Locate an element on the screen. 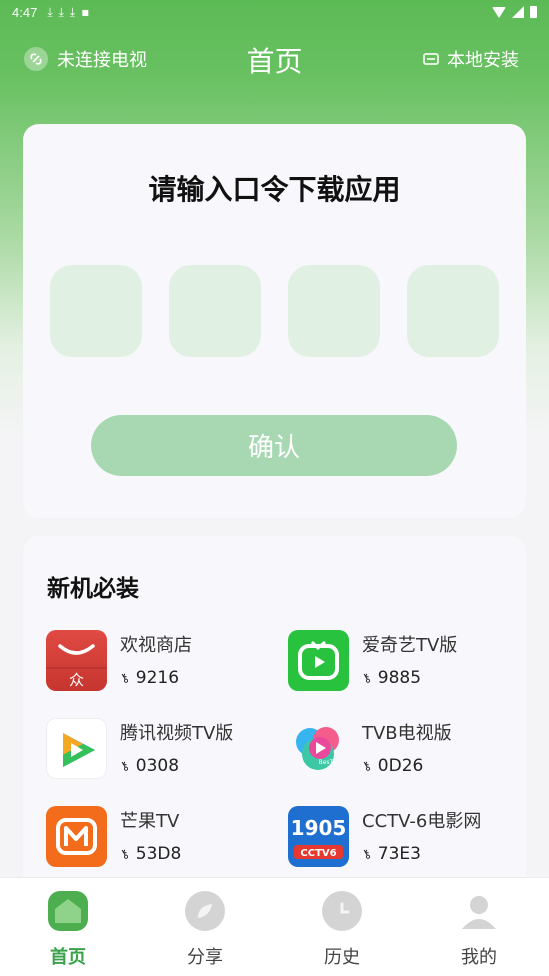 The width and height of the screenshot is (549, 976). nav-item-profile: 我的 is located at coordinates (479, 930).